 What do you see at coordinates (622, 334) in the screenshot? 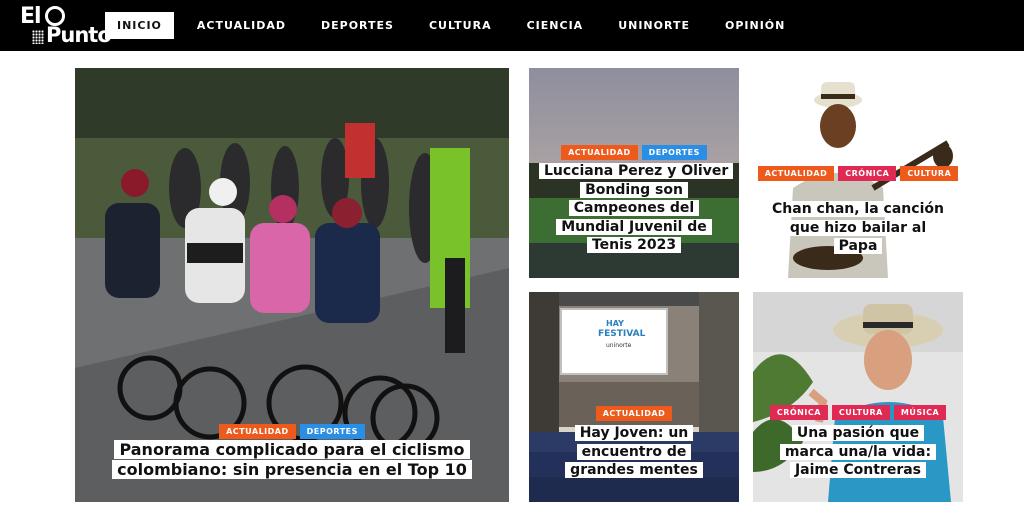
I see `screen-text-festival: FESTIVAL` at bounding box center [622, 334].